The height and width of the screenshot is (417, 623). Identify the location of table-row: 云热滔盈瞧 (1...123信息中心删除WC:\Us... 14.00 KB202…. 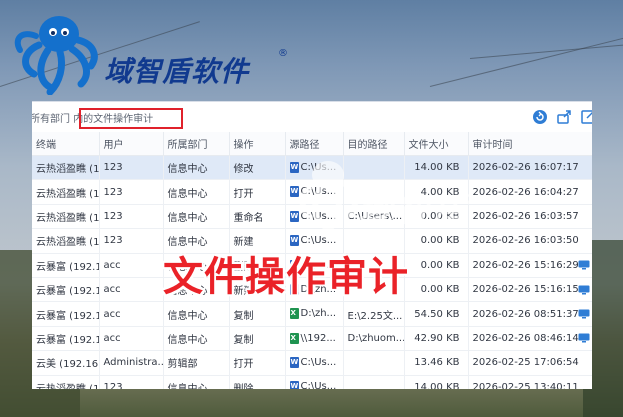
(312, 382).